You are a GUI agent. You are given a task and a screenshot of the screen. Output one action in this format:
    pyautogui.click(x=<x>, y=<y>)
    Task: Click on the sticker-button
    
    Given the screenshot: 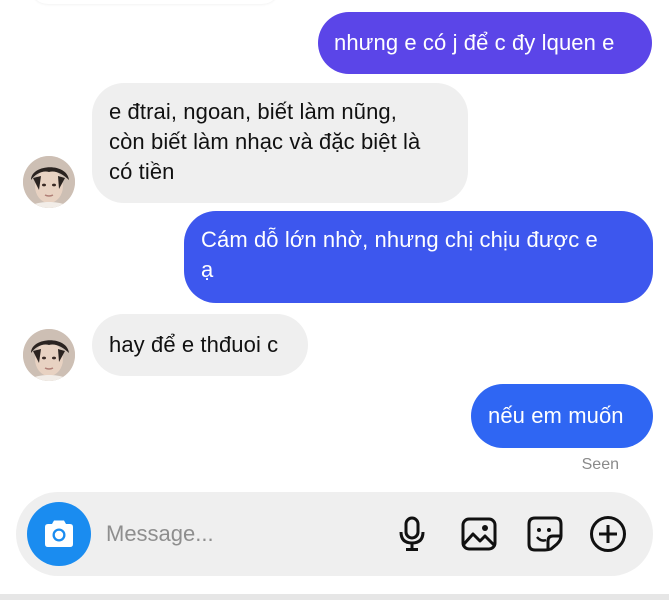 What is the action you would take?
    pyautogui.click(x=545, y=534)
    